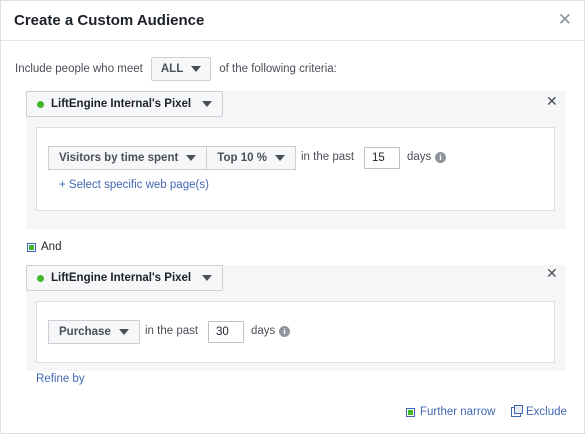  I want to click on event-dropdown: Purchase, so click(94, 332).